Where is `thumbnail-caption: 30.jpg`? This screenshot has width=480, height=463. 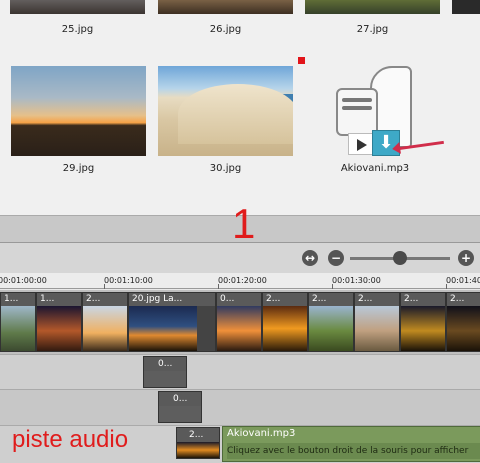
thumbnail-caption: 30.jpg is located at coordinates (225, 168).